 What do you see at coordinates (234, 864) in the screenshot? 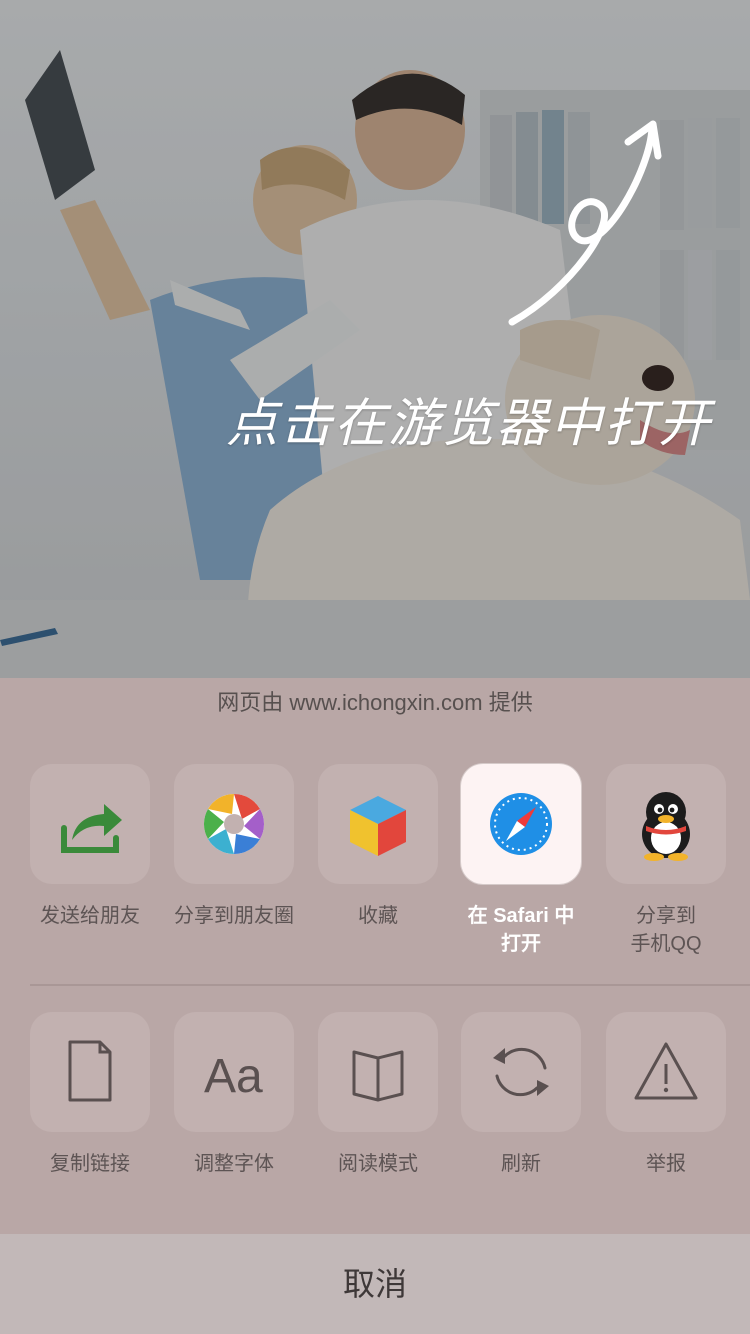
I see `share-to-moments-button: 分享到朋友圈` at bounding box center [234, 864].